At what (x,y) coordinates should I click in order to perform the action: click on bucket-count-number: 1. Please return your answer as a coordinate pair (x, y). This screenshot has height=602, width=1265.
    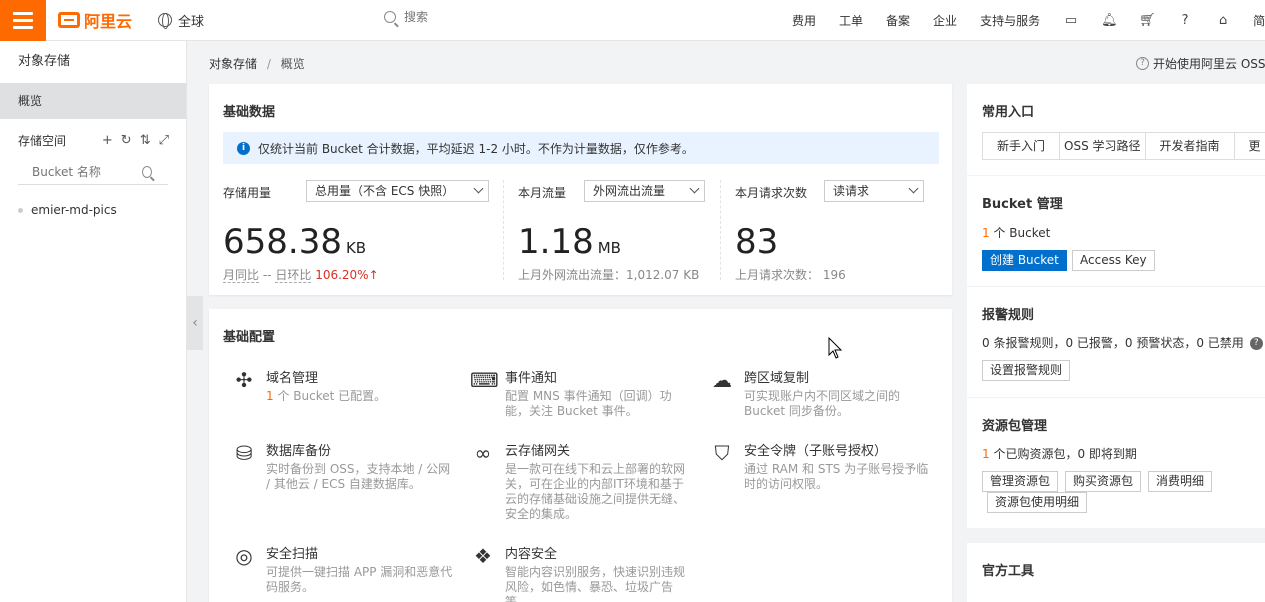
    Looking at the image, I should click on (986, 233).